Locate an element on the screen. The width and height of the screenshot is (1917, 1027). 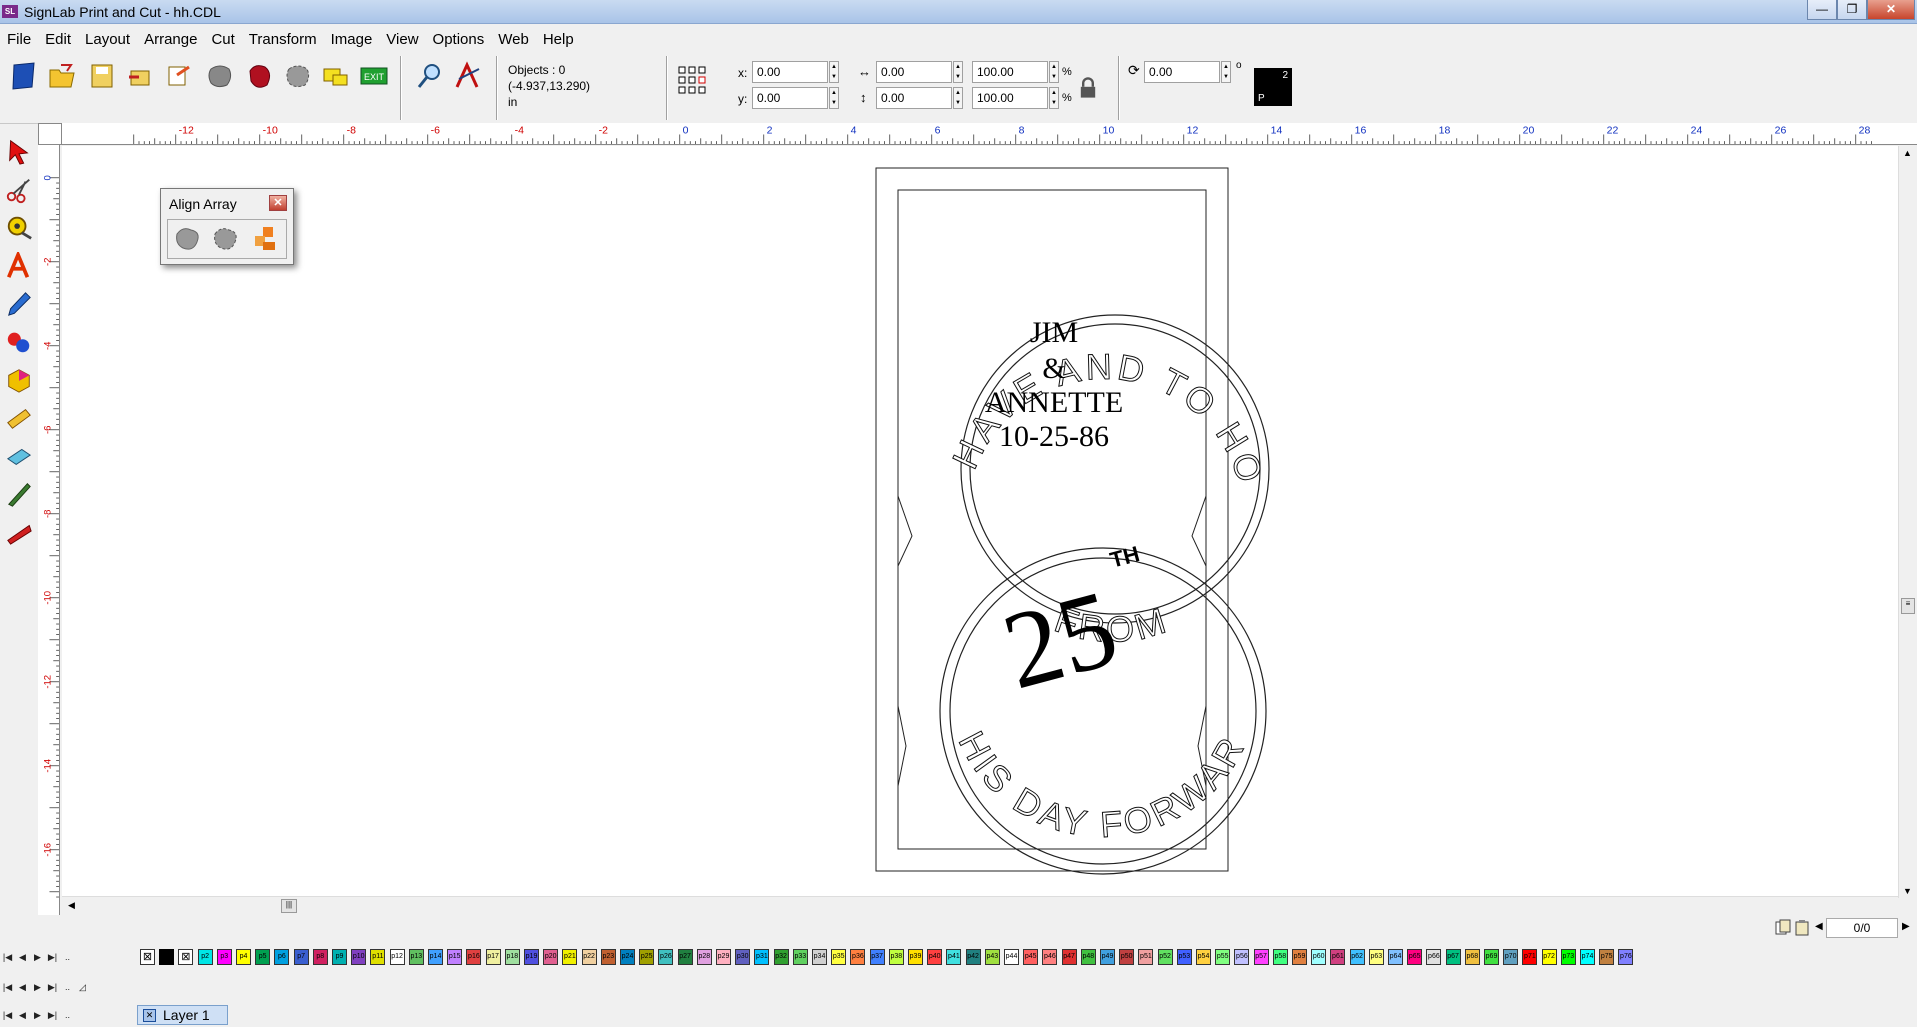
horizontal-scroll-thumb: ||| is located at coordinates (289, 906).